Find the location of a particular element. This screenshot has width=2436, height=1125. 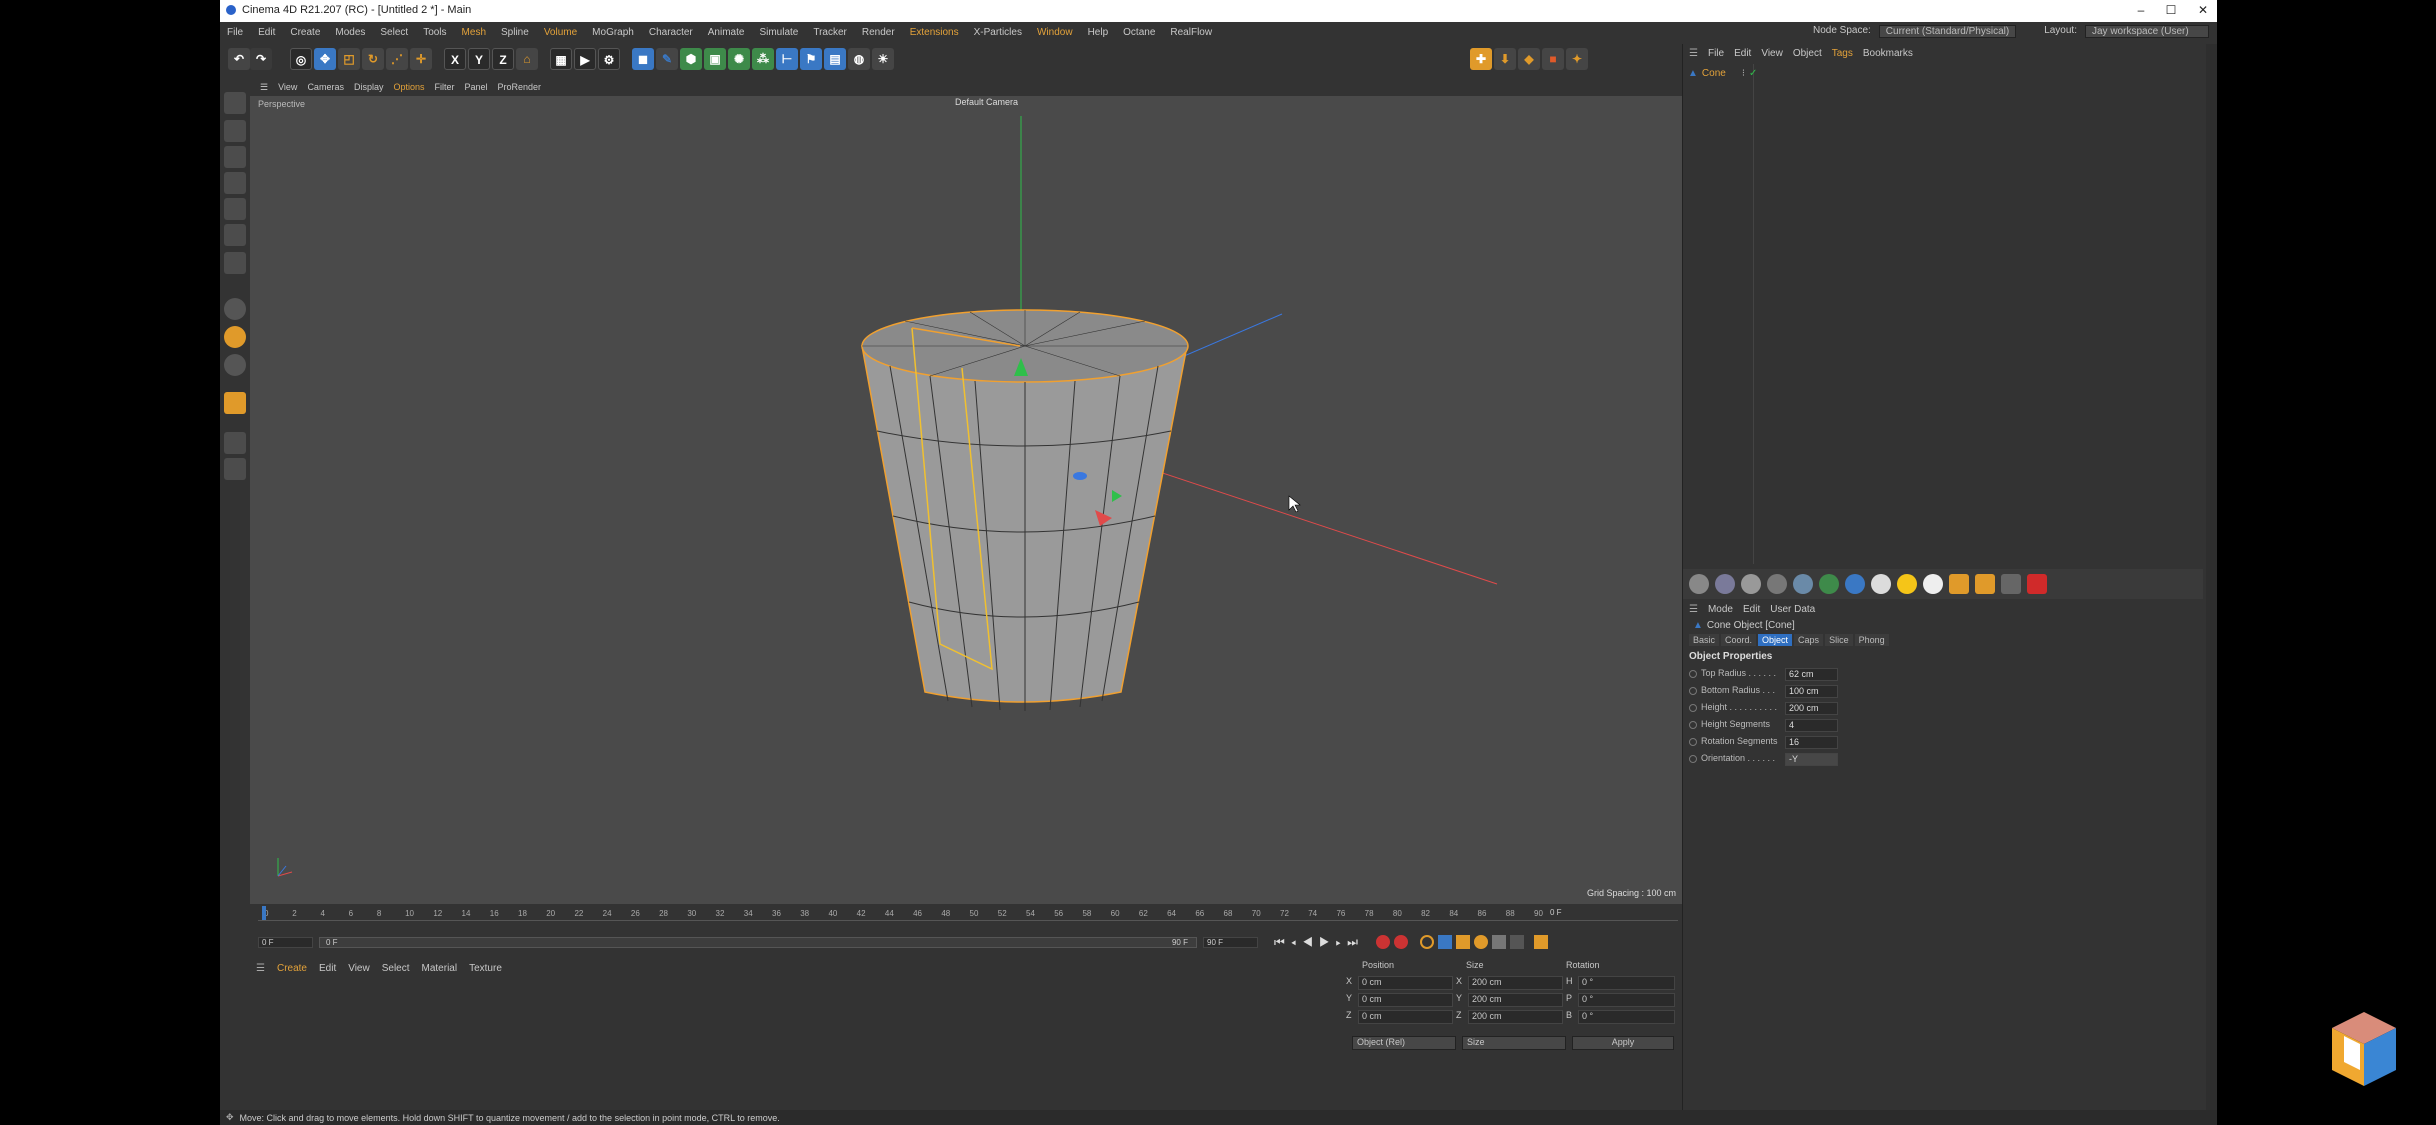

rotation-key-icon is located at coordinates (1480, 942).